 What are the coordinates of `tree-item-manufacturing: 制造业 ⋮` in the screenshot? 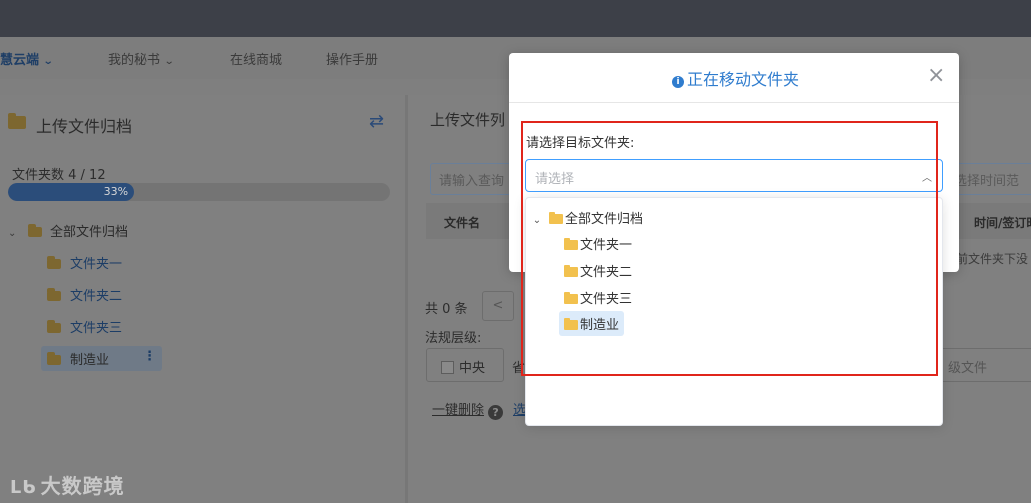 It's located at (101, 358).